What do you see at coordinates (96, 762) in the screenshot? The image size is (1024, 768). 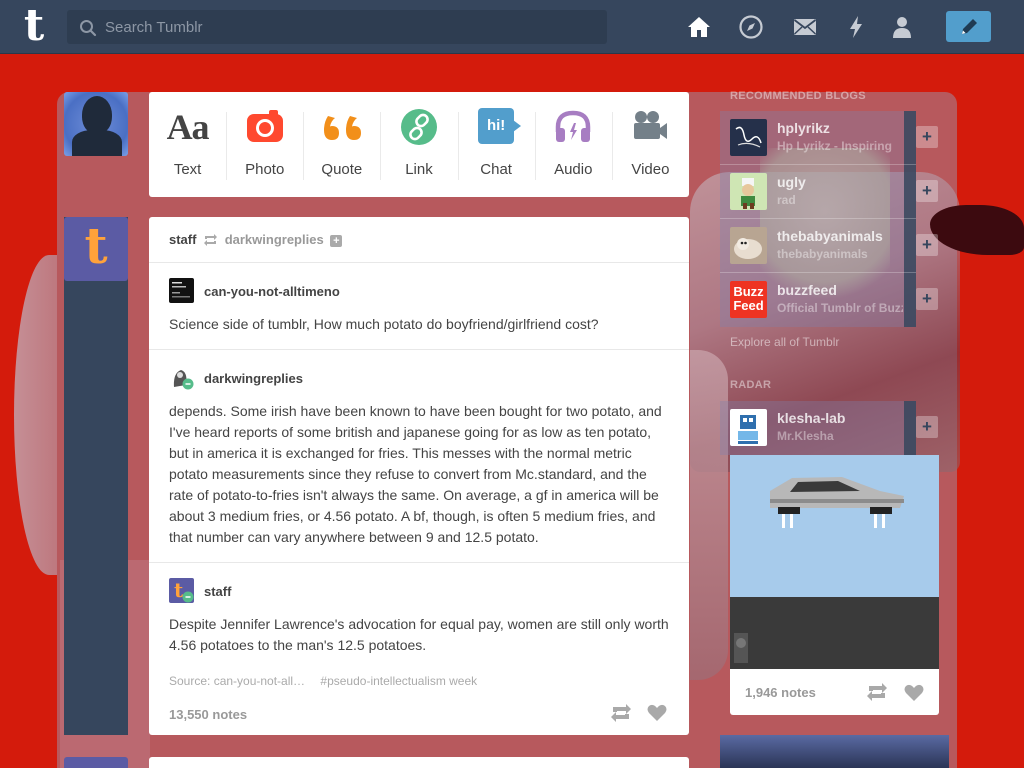 I see `next-post-avatar` at bounding box center [96, 762].